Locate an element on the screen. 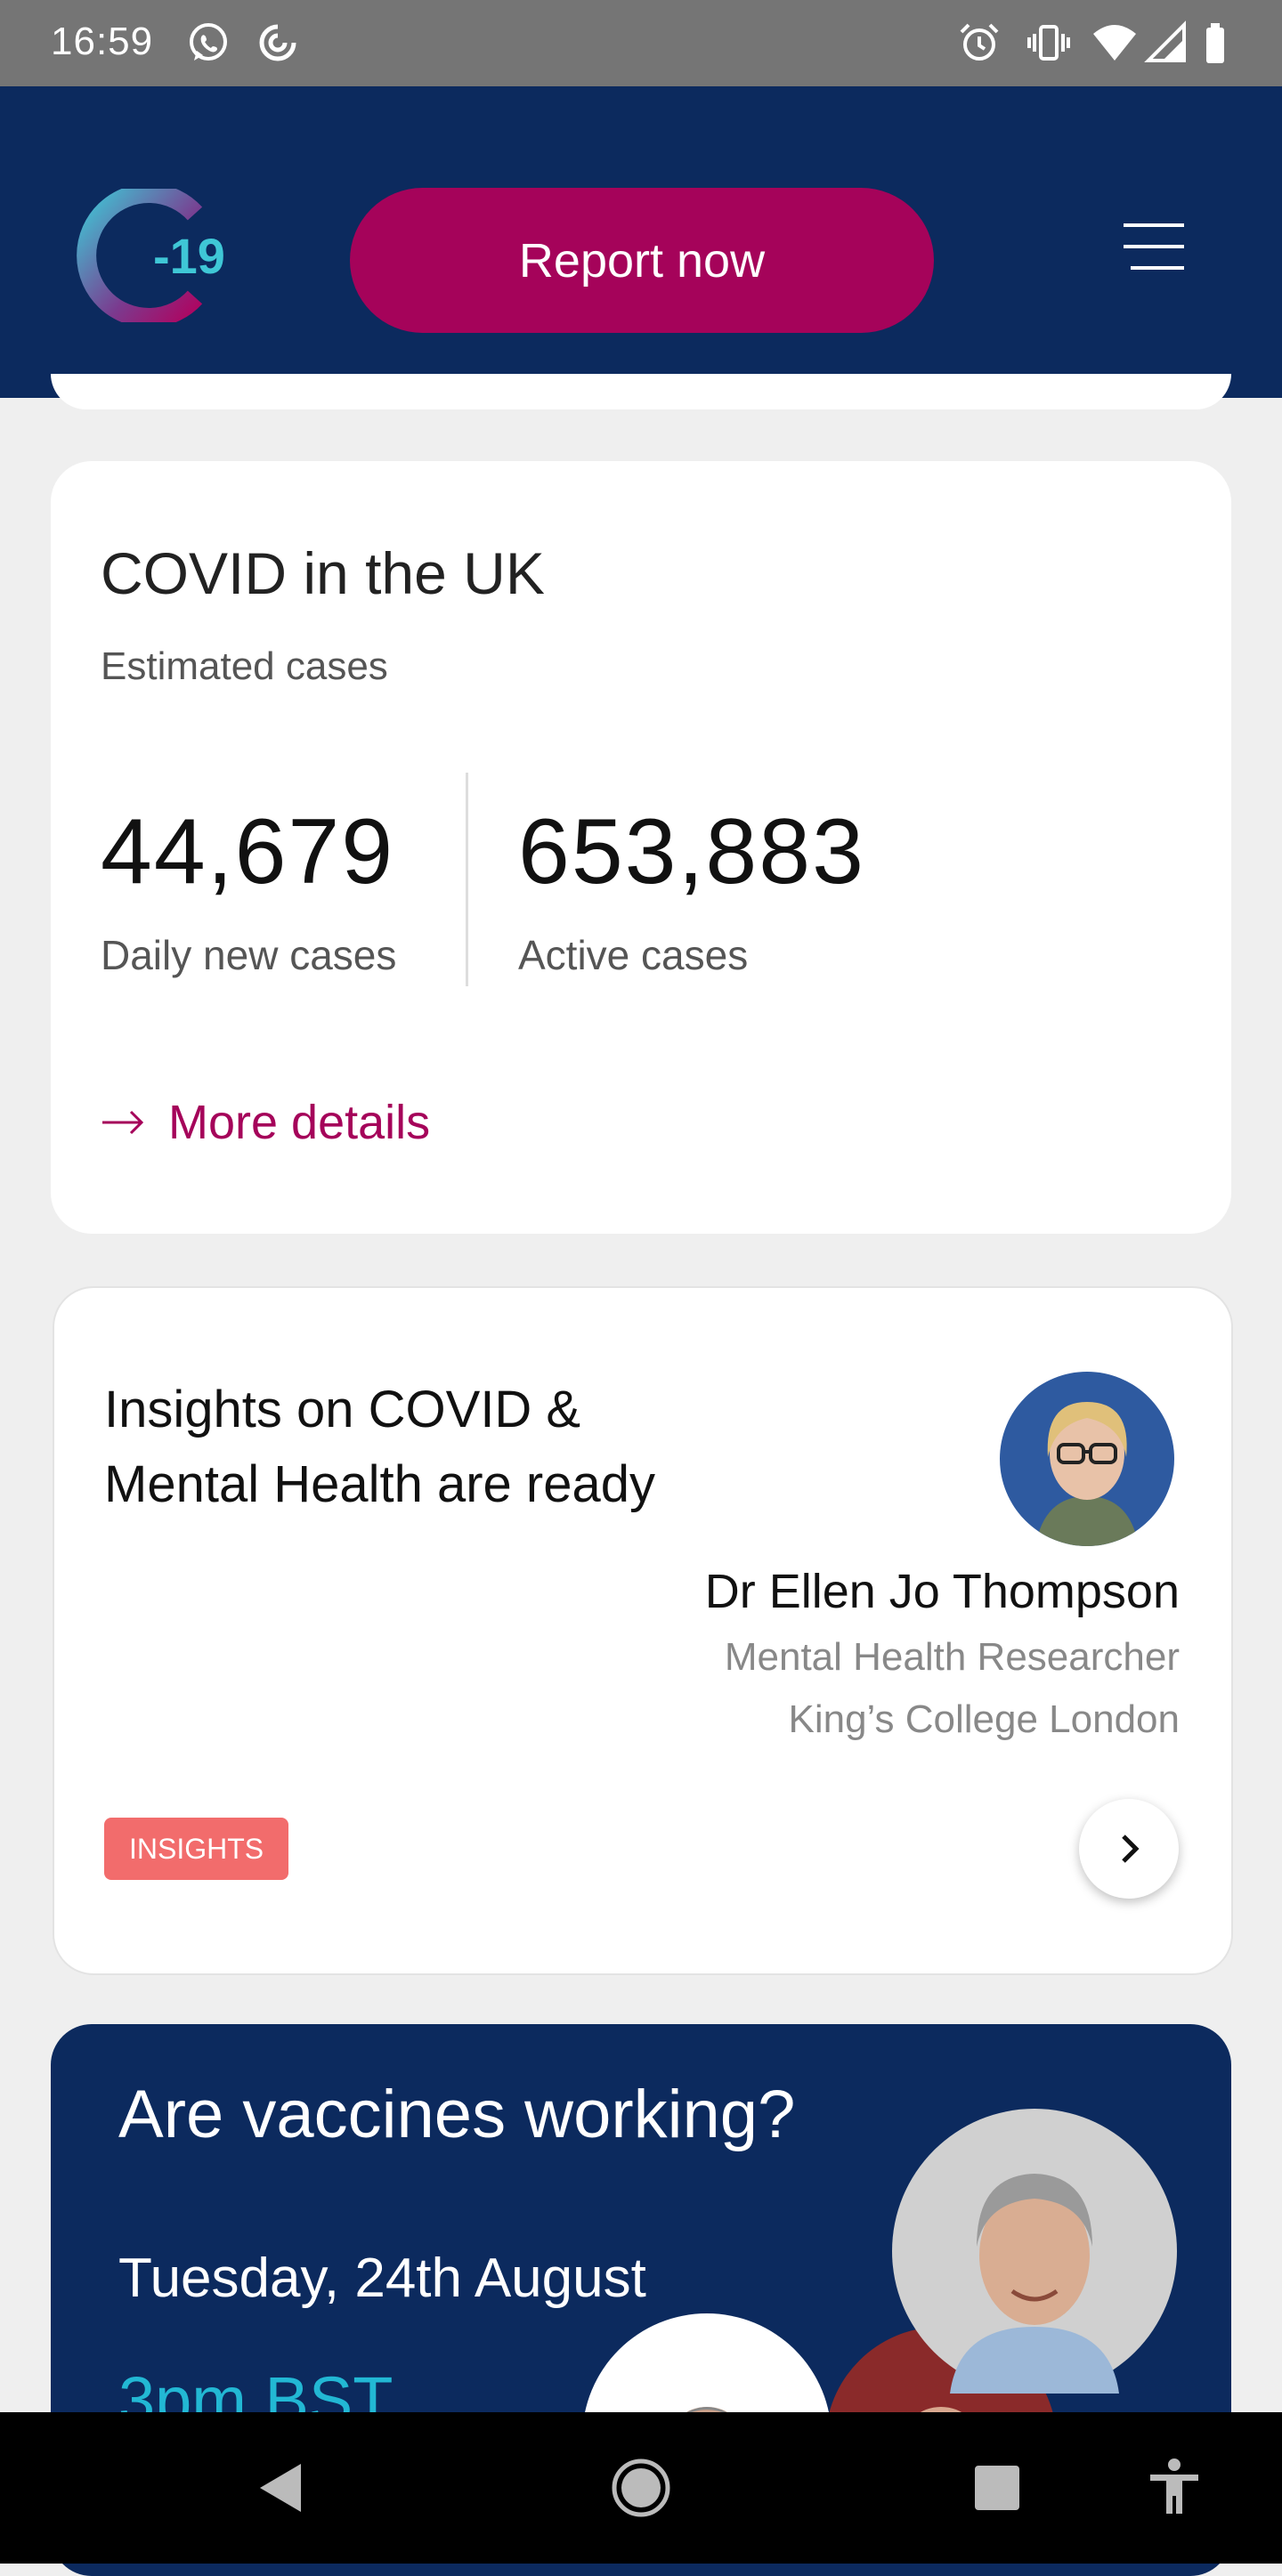 This screenshot has height=2576, width=1282. status-bar: 16:59 is located at coordinates (641, 43).